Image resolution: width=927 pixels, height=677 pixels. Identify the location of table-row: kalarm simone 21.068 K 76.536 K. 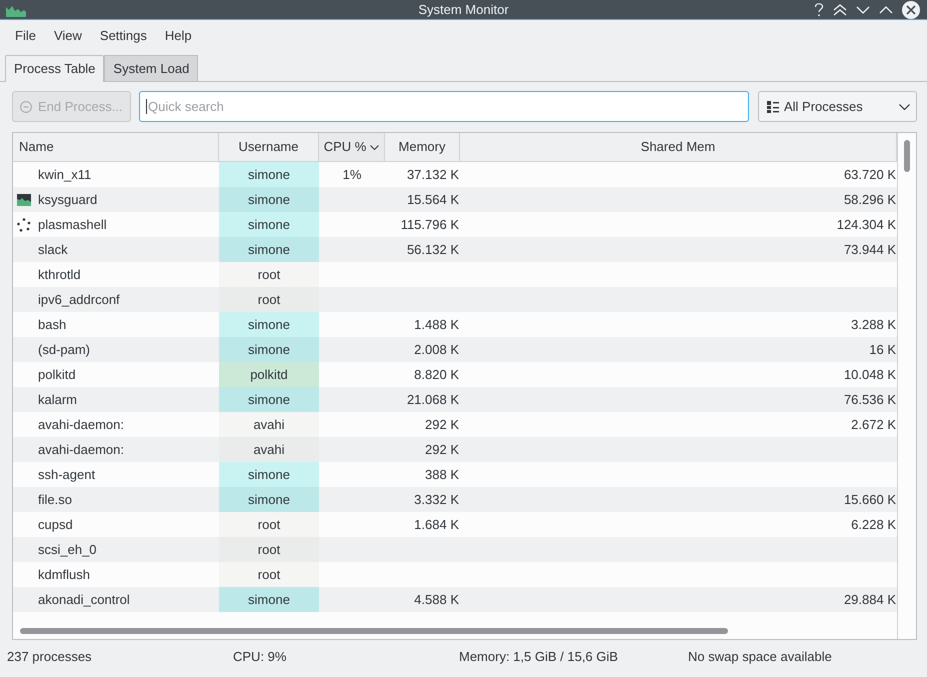
(455, 399).